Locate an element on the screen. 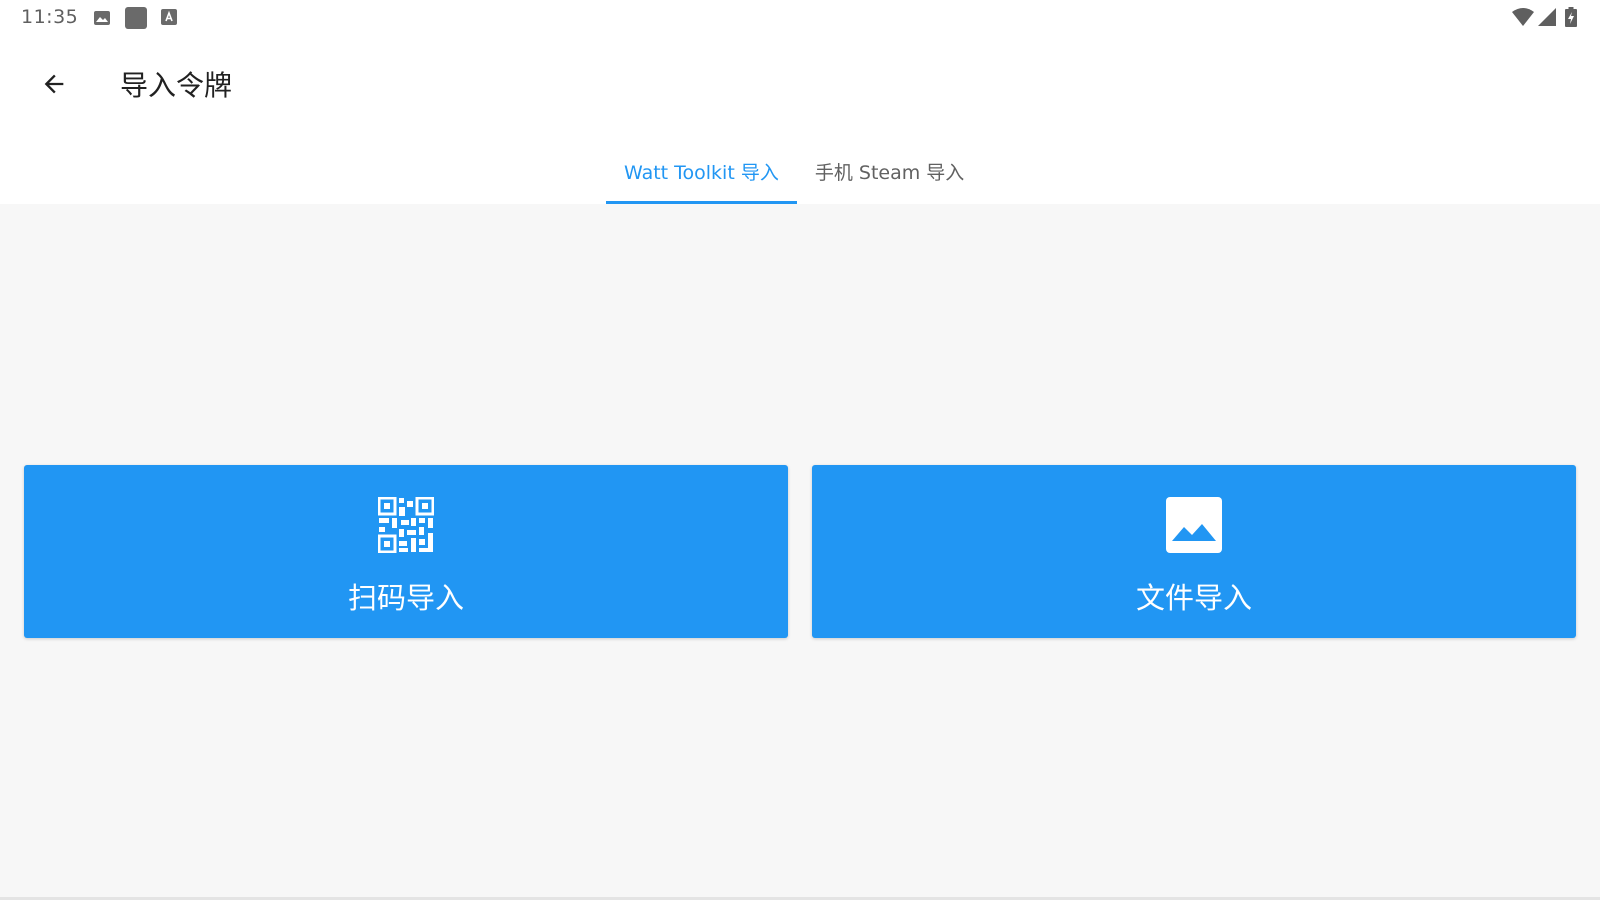 The image size is (1600, 900). arrow-back-icon is located at coordinates (54, 86).